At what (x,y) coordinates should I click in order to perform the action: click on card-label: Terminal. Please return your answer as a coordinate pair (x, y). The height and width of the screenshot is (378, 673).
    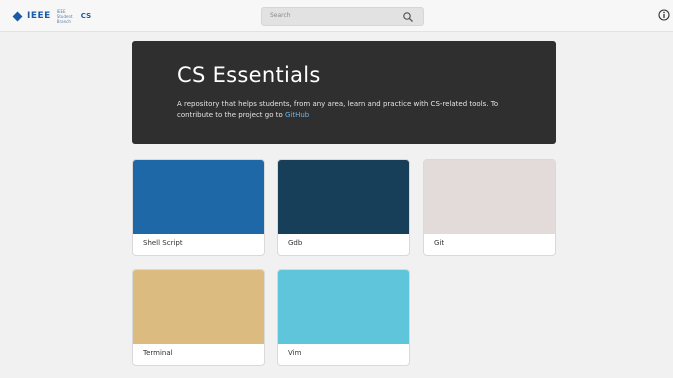
    Looking at the image, I should click on (158, 353).